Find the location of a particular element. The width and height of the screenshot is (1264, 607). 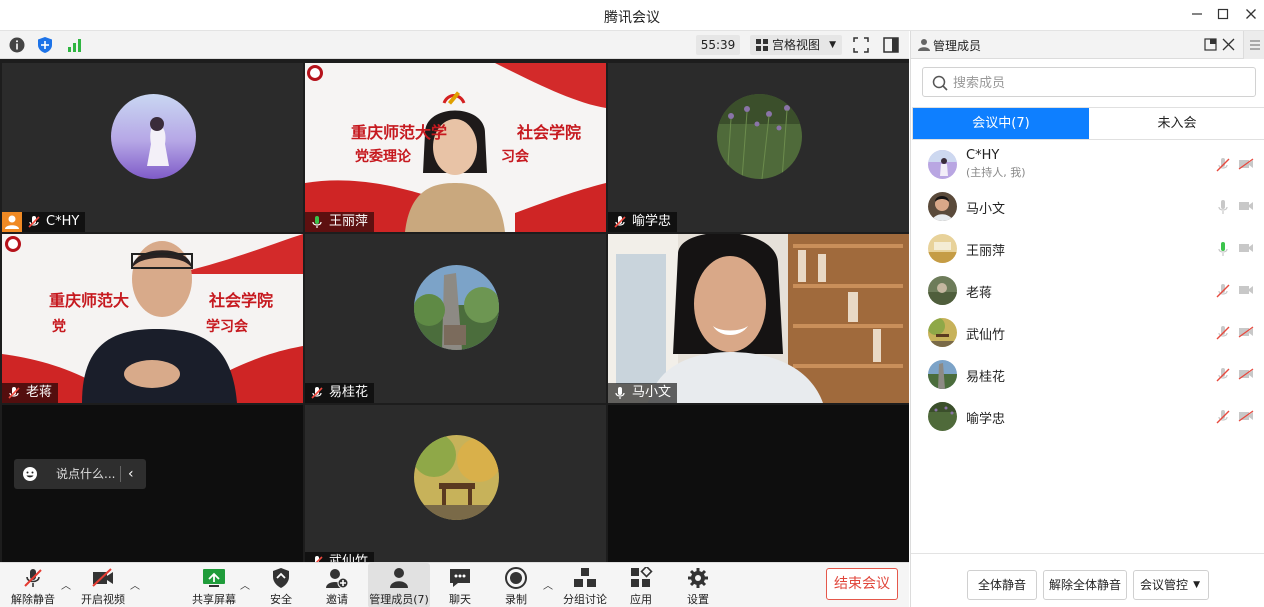

member-row: C*HY (主持人, 我) is located at coordinates (1087, 164).